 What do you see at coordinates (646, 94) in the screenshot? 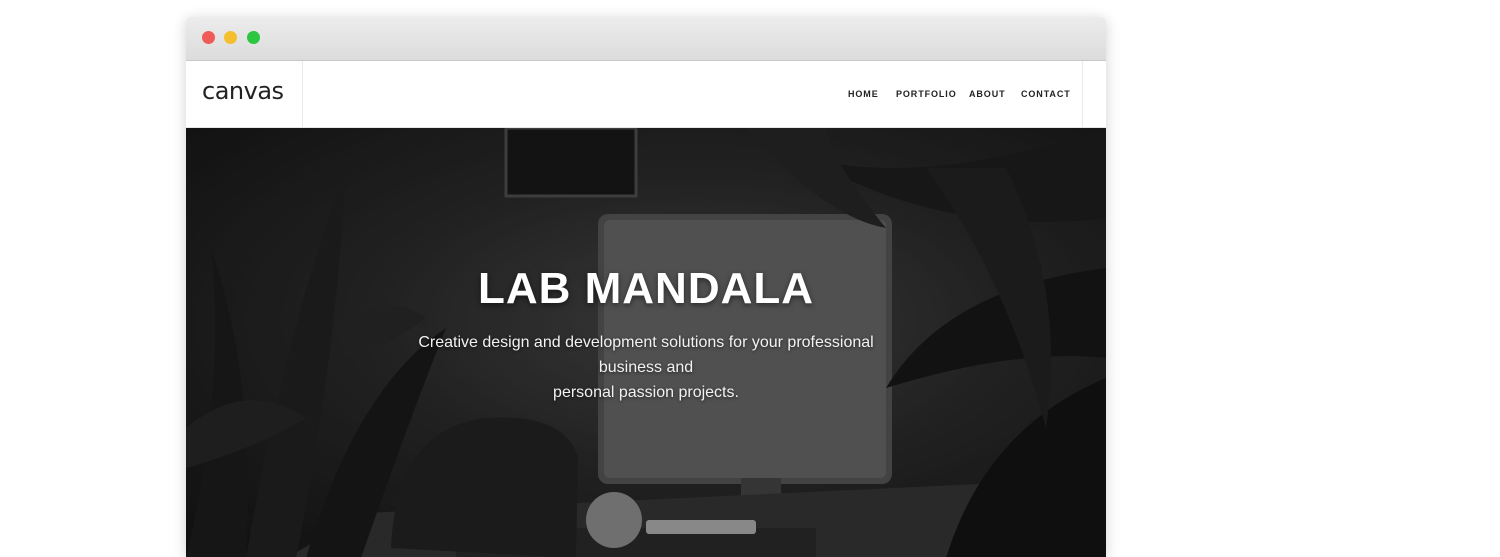
I see `site-header: canvas HOME PORTFOLIO ABOUT CONTACT` at bounding box center [646, 94].